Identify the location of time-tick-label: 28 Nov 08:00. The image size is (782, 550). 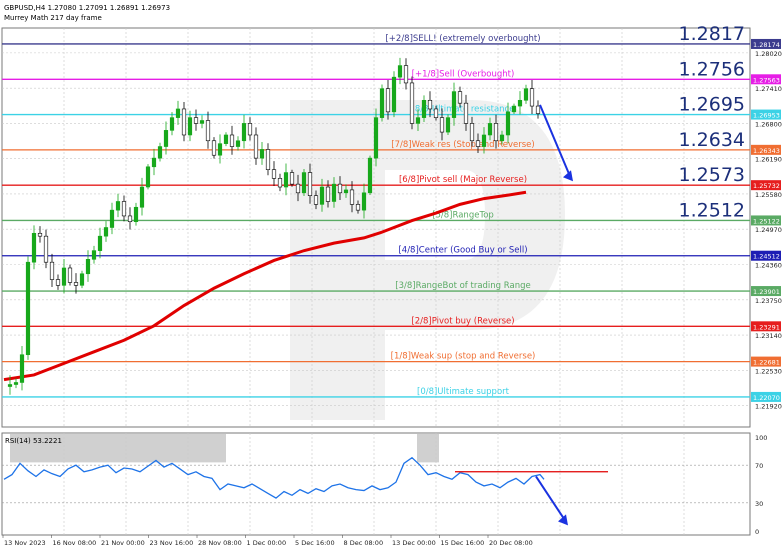
(220, 543).